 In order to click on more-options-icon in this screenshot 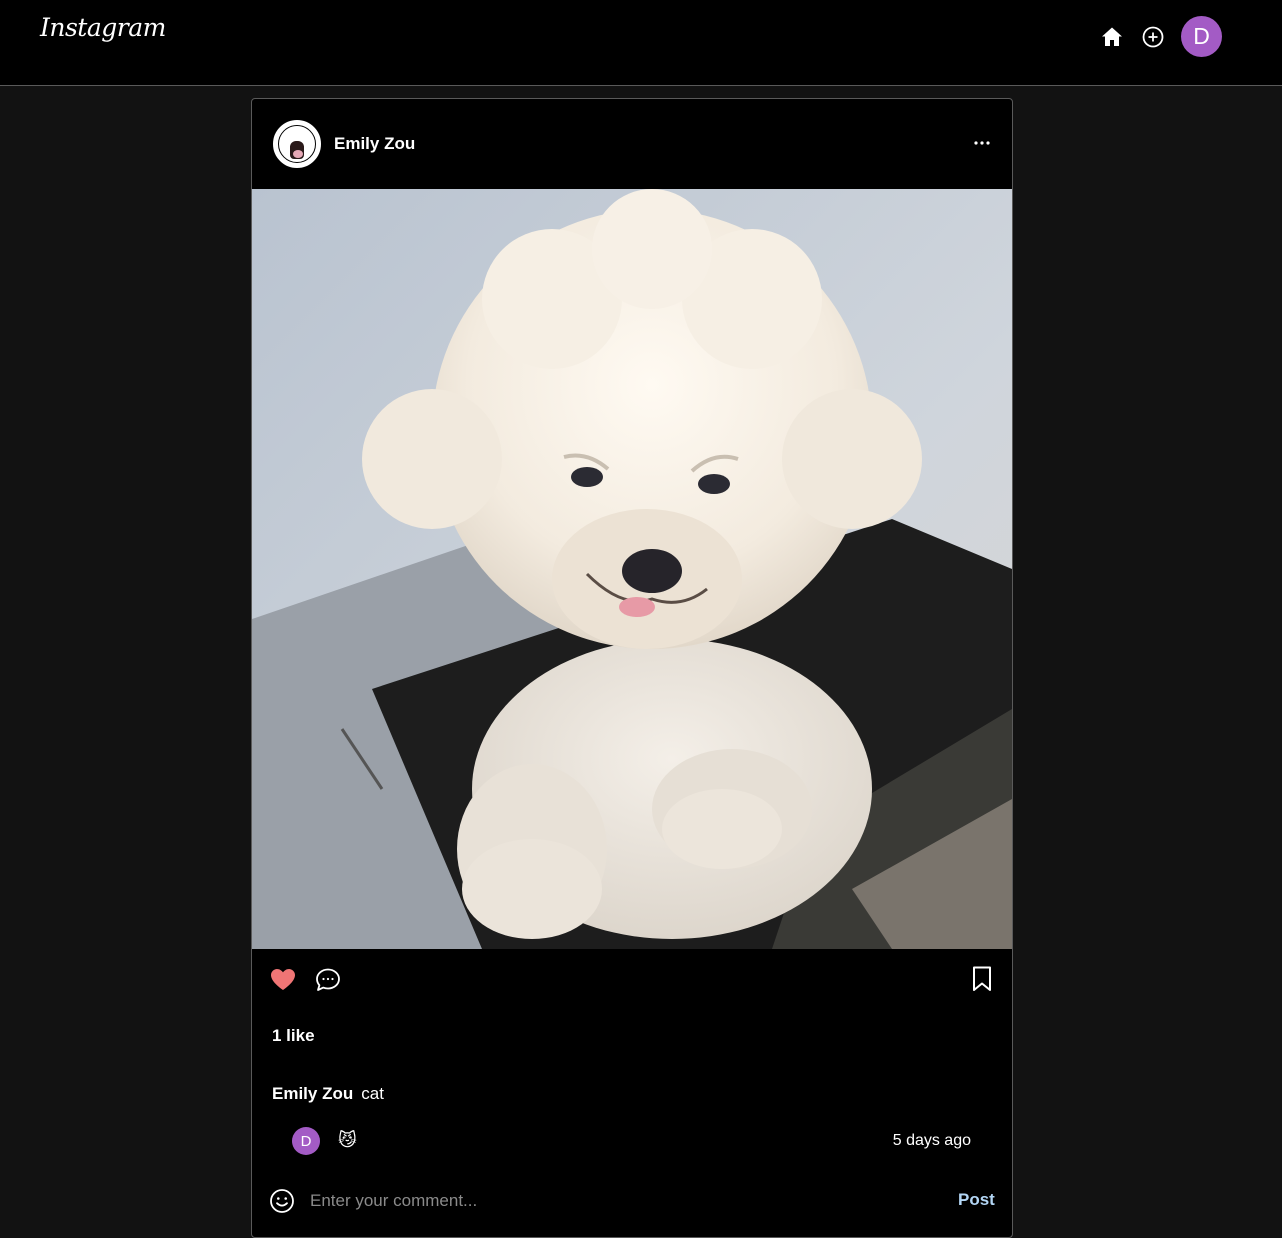, I will do `click(982, 143)`.